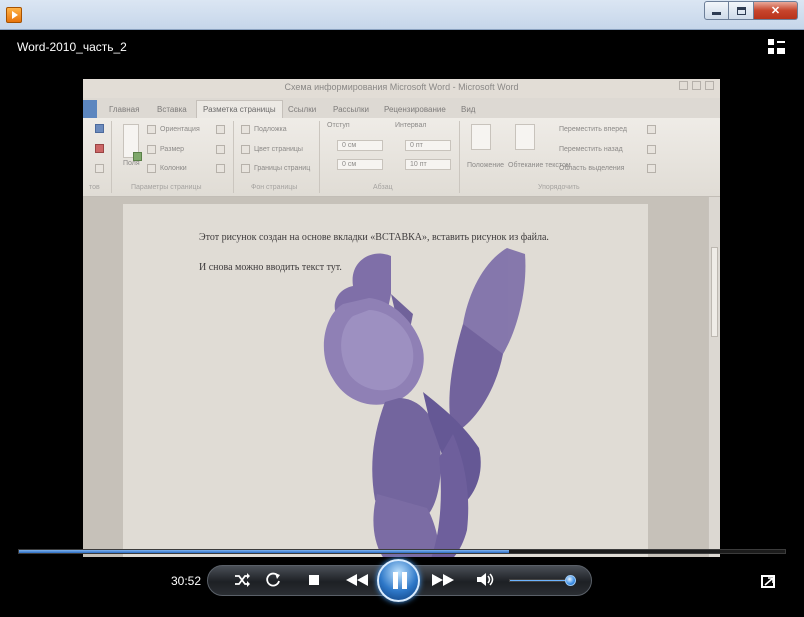  What do you see at coordinates (716, 10) in the screenshot?
I see `minimize-button` at bounding box center [716, 10].